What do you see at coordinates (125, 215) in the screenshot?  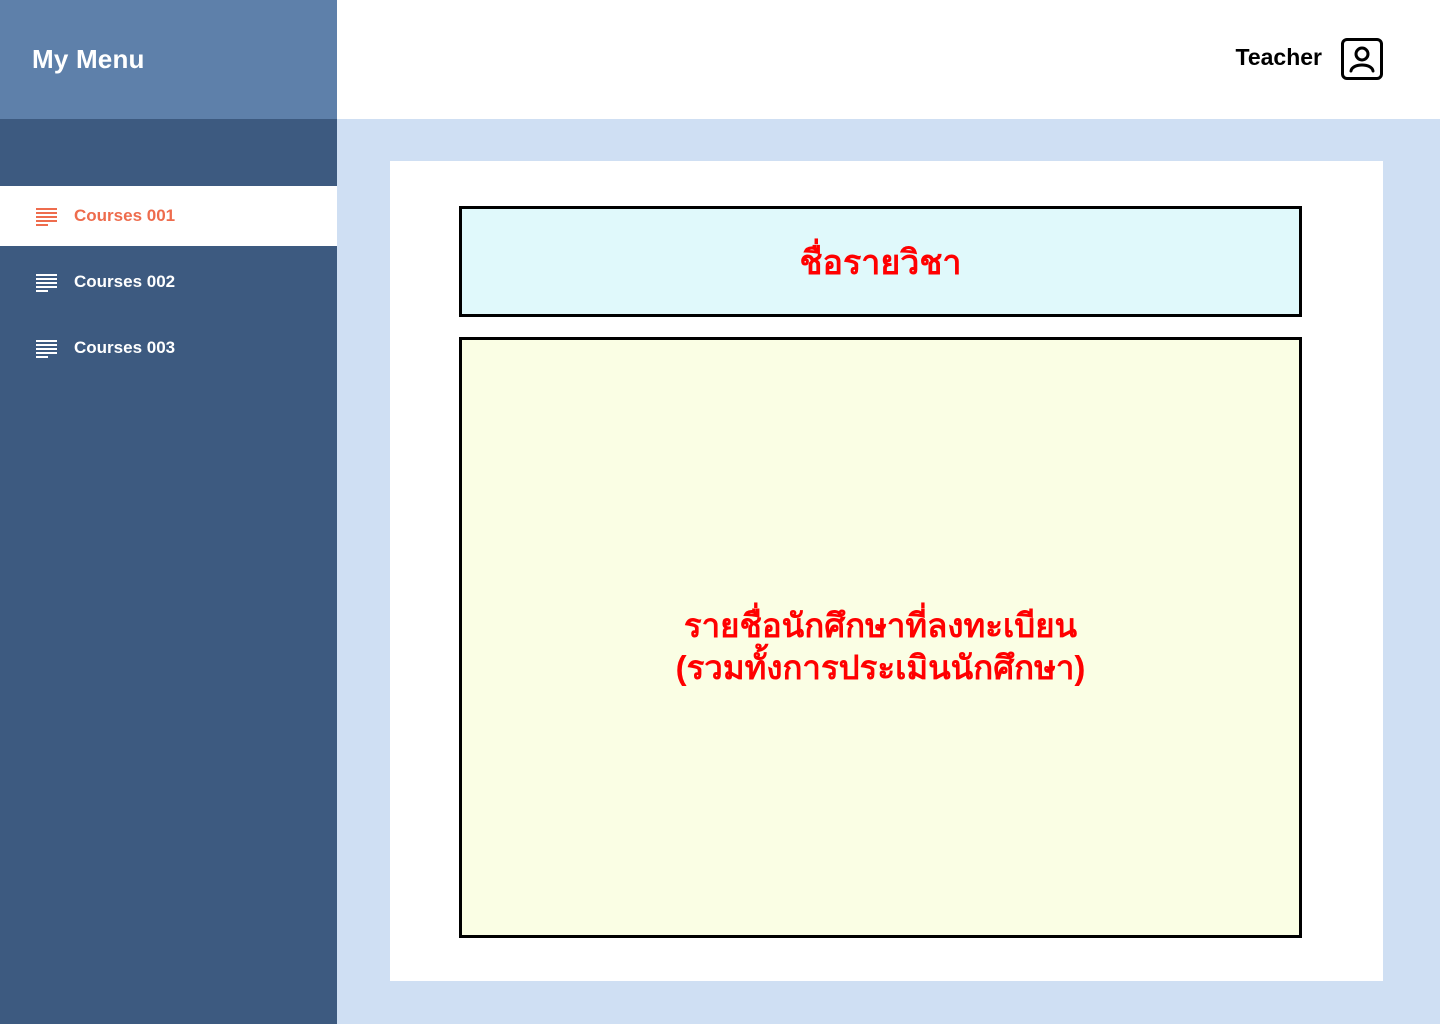 I see `sidebar-item-label: Courses 001` at bounding box center [125, 215].